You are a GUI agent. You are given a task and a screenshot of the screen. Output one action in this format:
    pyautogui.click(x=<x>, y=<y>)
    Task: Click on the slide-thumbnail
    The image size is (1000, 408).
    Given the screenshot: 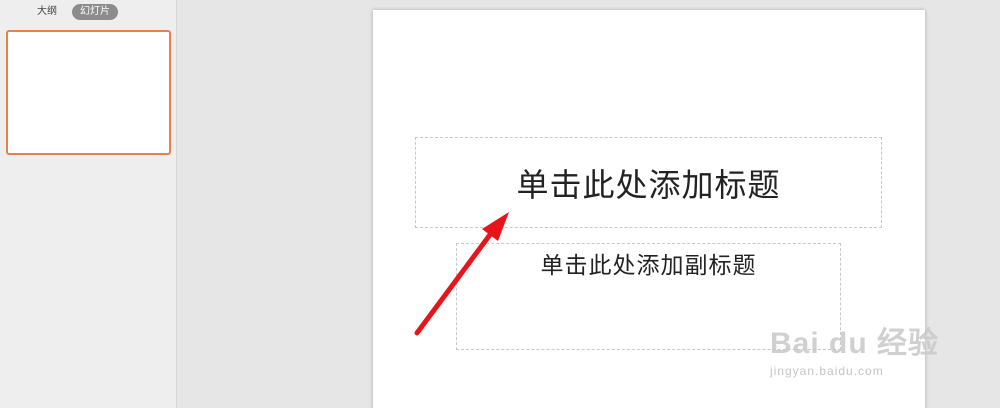 What is the action you would take?
    pyautogui.click(x=88, y=92)
    